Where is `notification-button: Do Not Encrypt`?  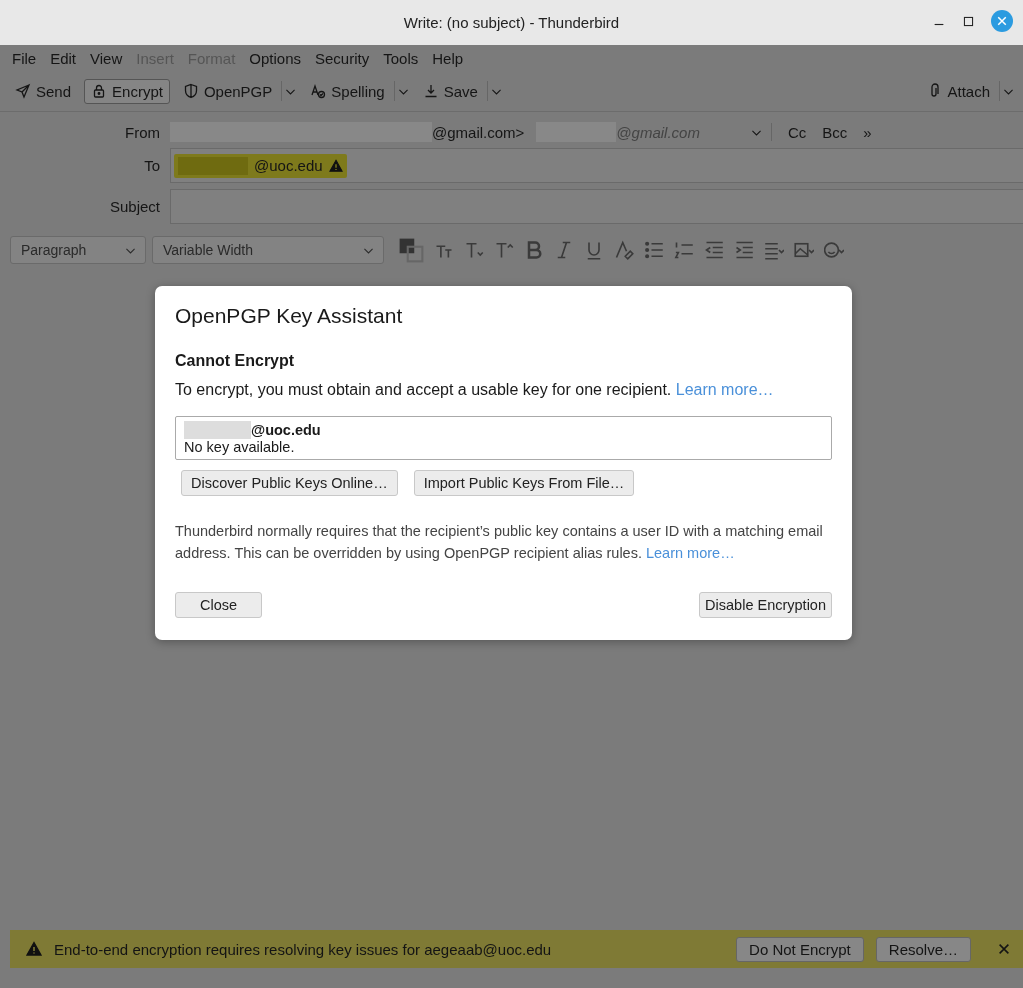 notification-button: Do Not Encrypt is located at coordinates (800, 949).